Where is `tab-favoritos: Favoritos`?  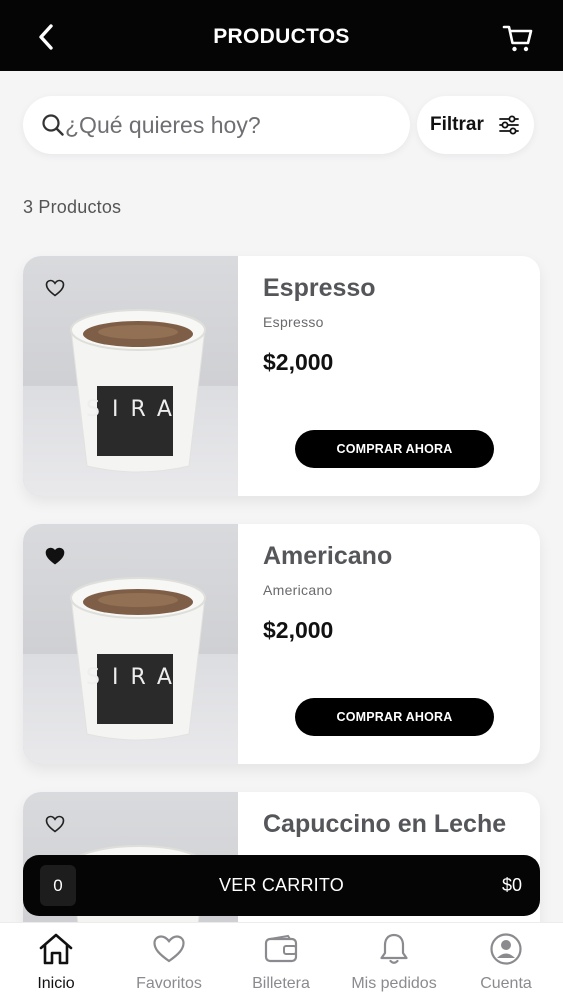
tab-favoritos: Favoritos is located at coordinates (169, 964).